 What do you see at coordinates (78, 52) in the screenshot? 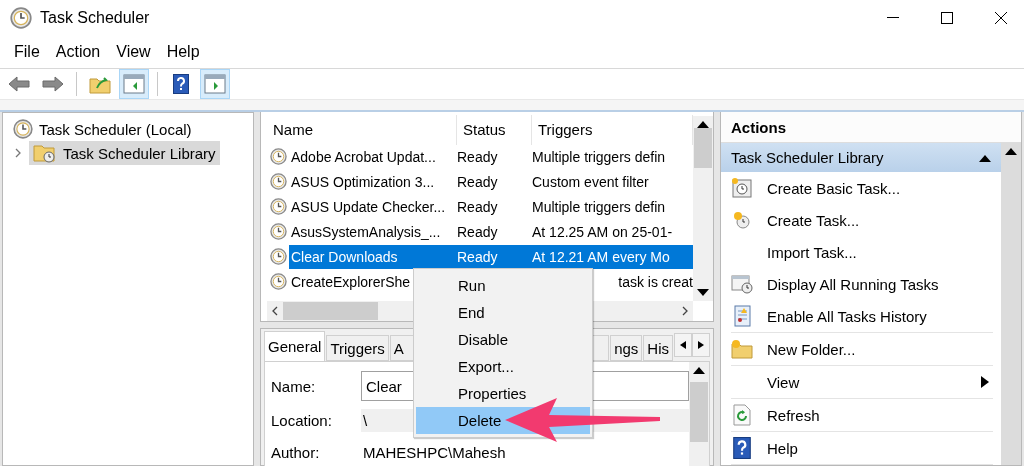
I see `menu-item: Action` at bounding box center [78, 52].